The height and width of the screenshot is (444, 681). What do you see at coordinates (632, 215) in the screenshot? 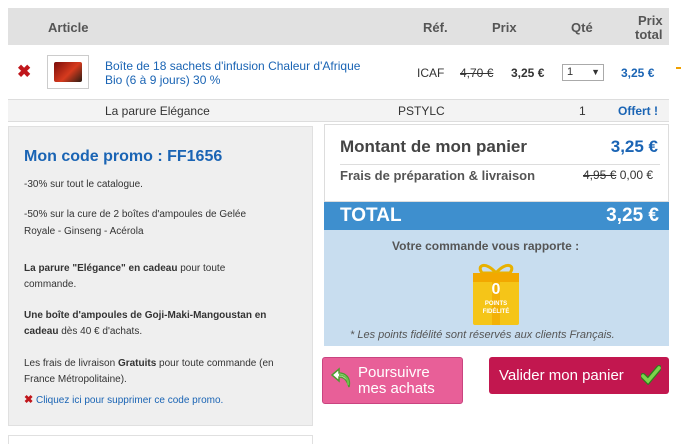
I see `total-value: 3,25 €` at bounding box center [632, 215].